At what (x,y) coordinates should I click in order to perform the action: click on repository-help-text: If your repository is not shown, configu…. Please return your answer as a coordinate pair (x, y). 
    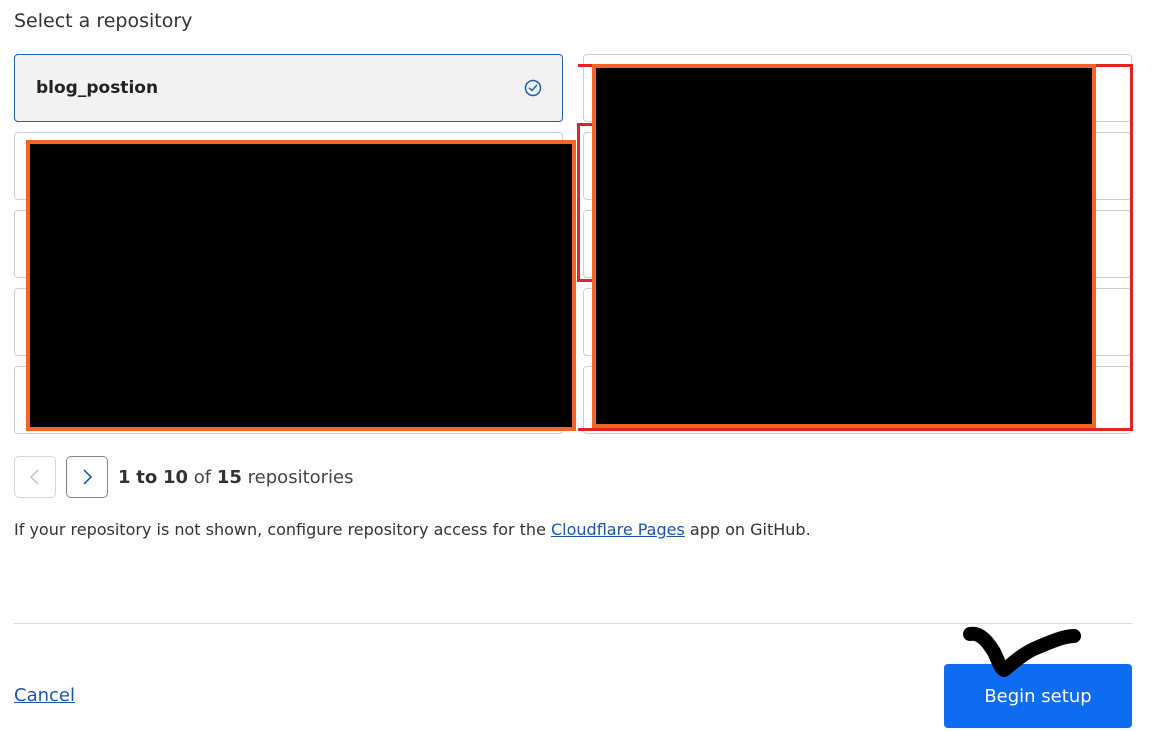
    Looking at the image, I should click on (412, 529).